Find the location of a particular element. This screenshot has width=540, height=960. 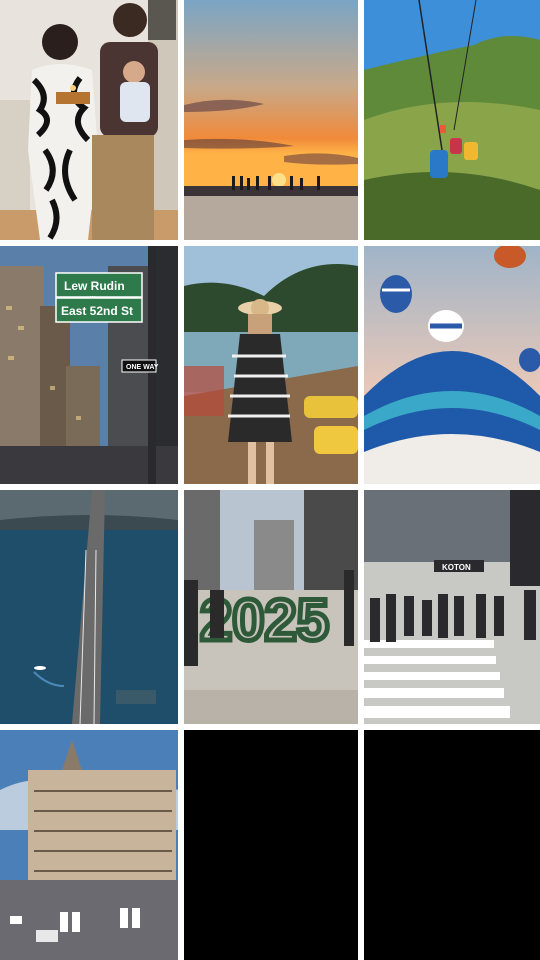

photo-city-2025-sign: 2025 is located at coordinates (271, 607).